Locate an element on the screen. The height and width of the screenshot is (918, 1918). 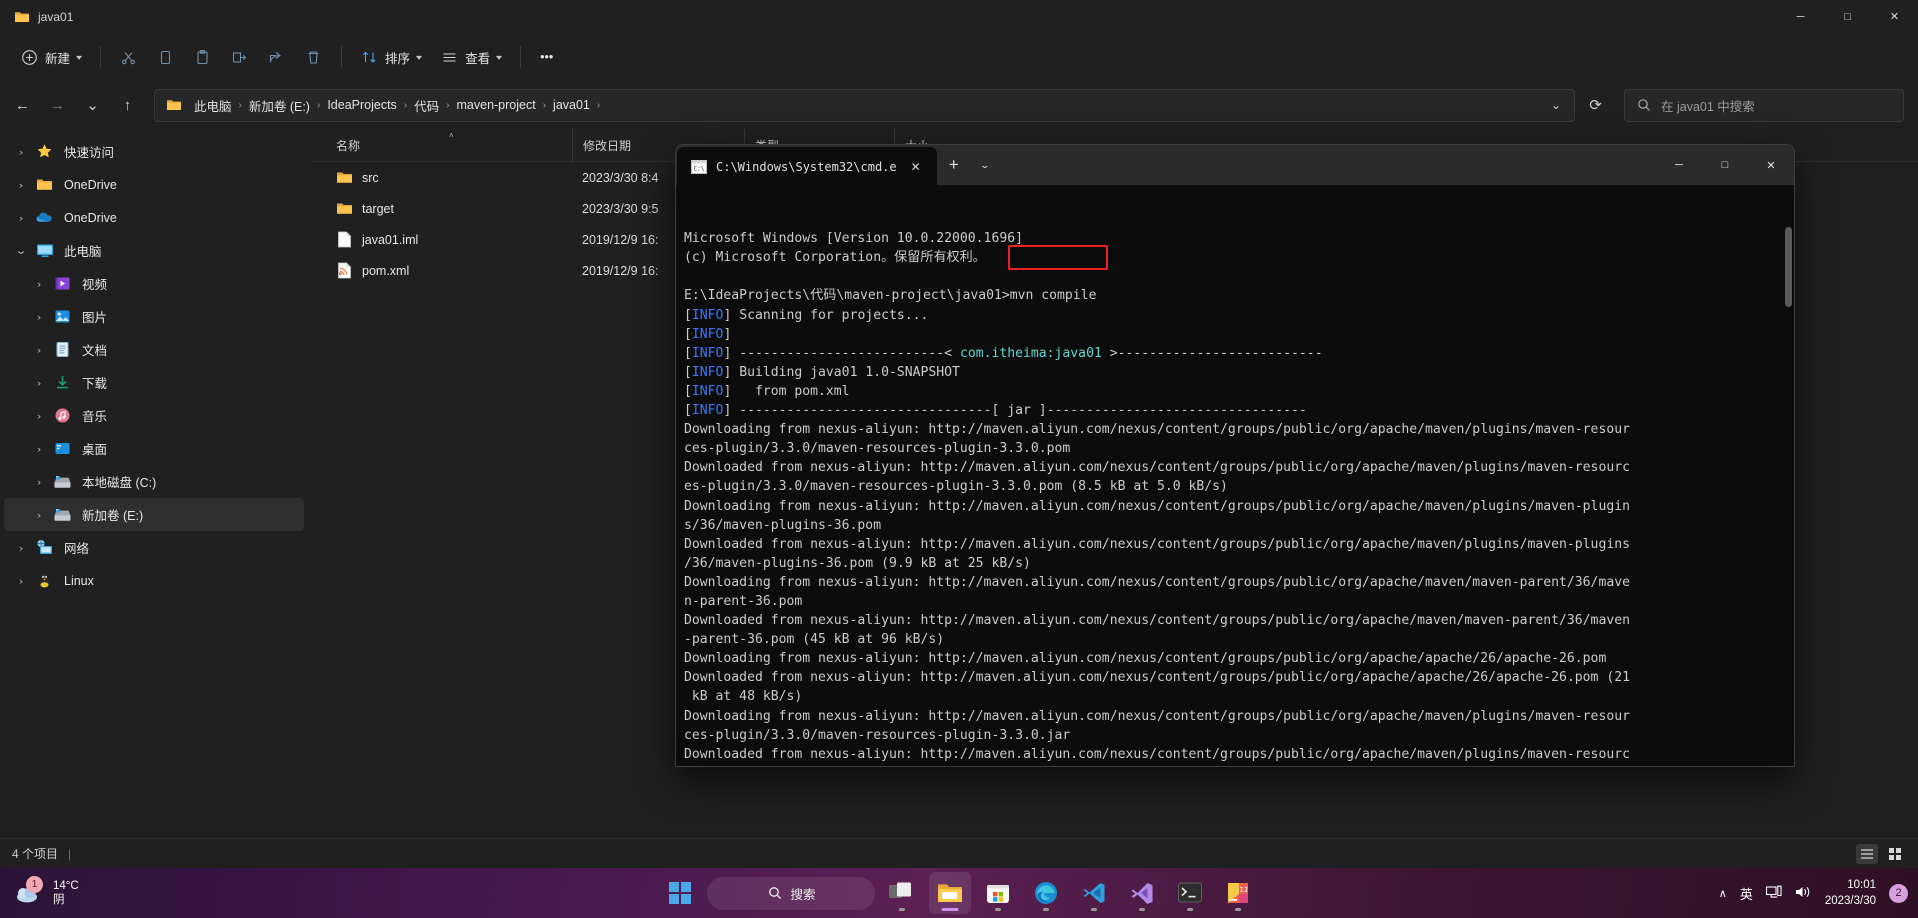
details-view-button is located at coordinates (1867, 853).